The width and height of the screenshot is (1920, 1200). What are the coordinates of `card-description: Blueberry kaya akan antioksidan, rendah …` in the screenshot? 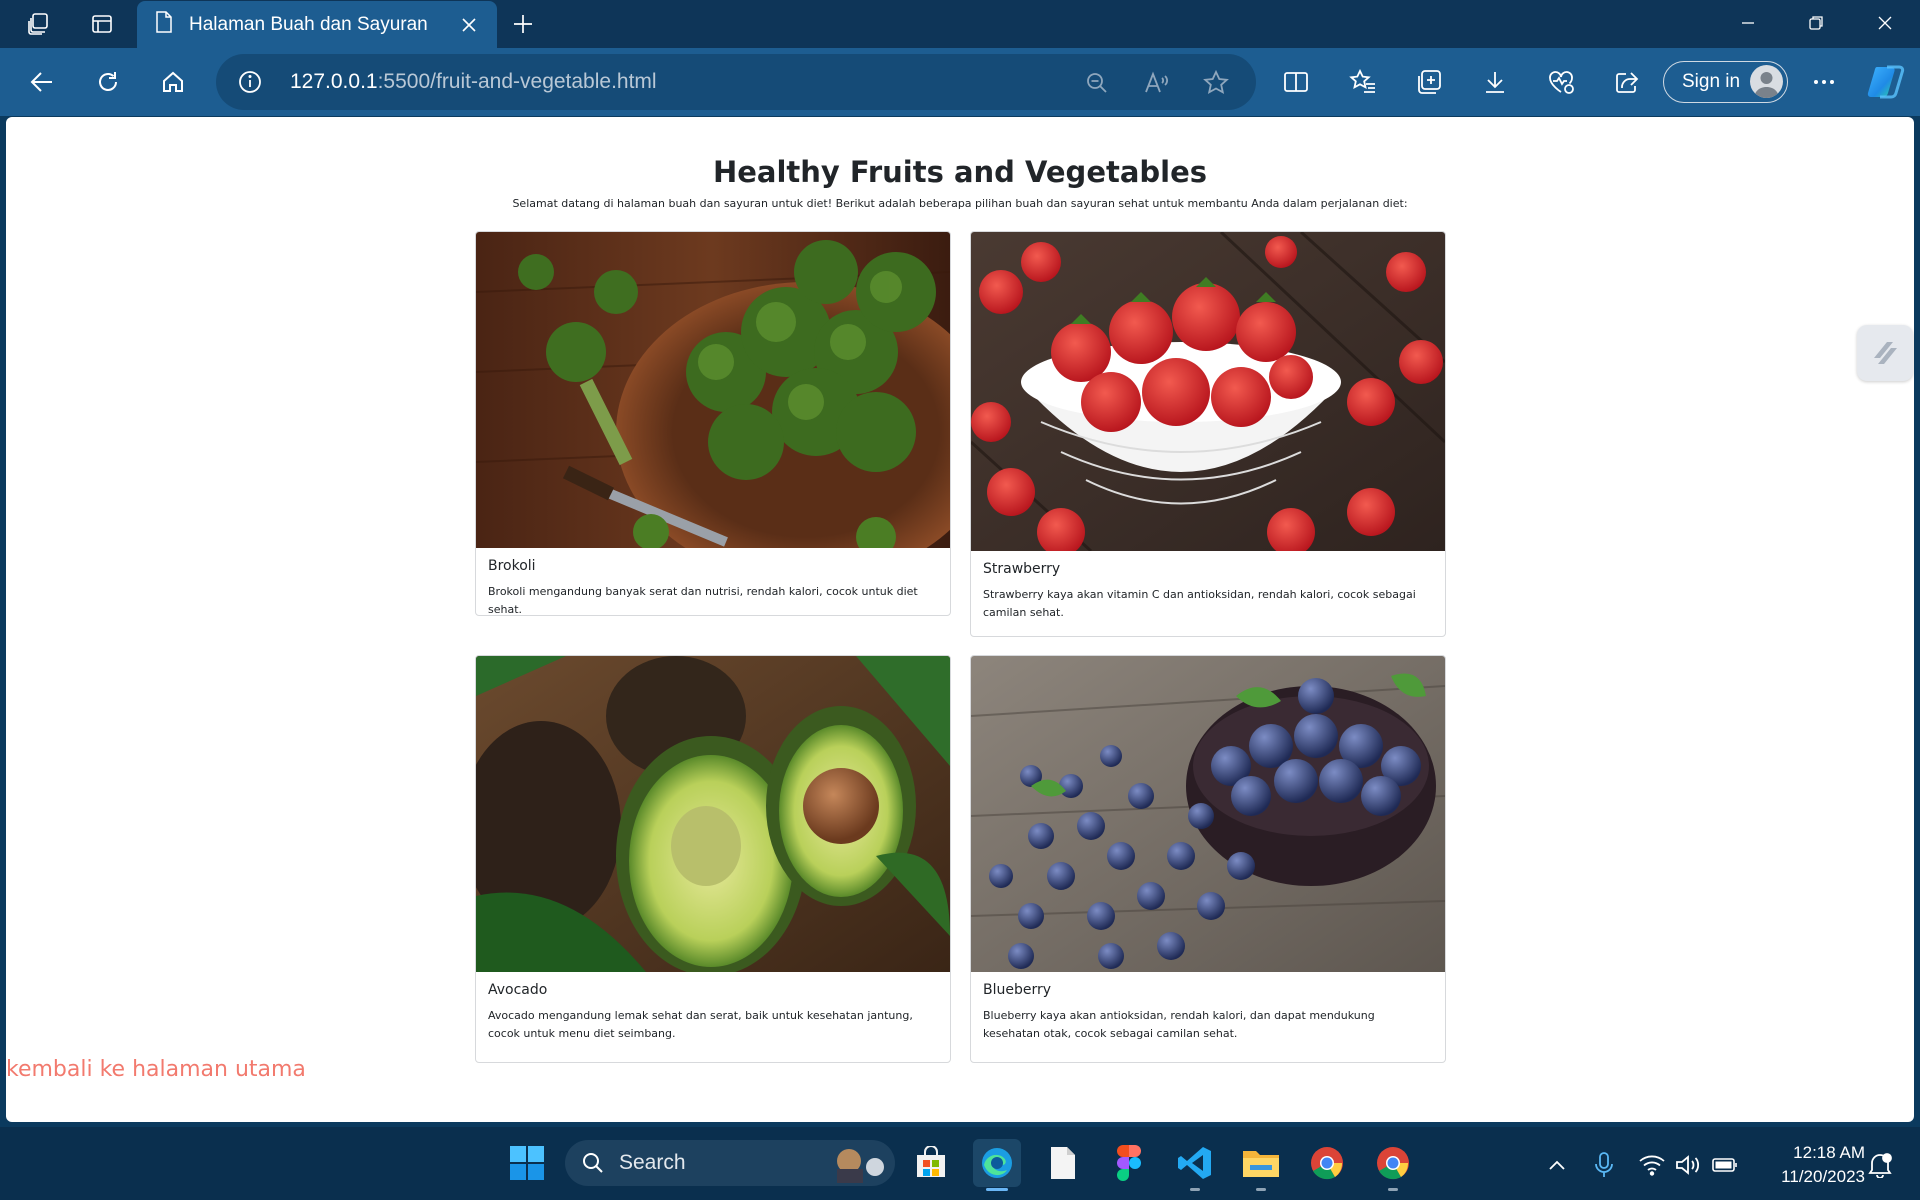 It's located at (1179, 1024).